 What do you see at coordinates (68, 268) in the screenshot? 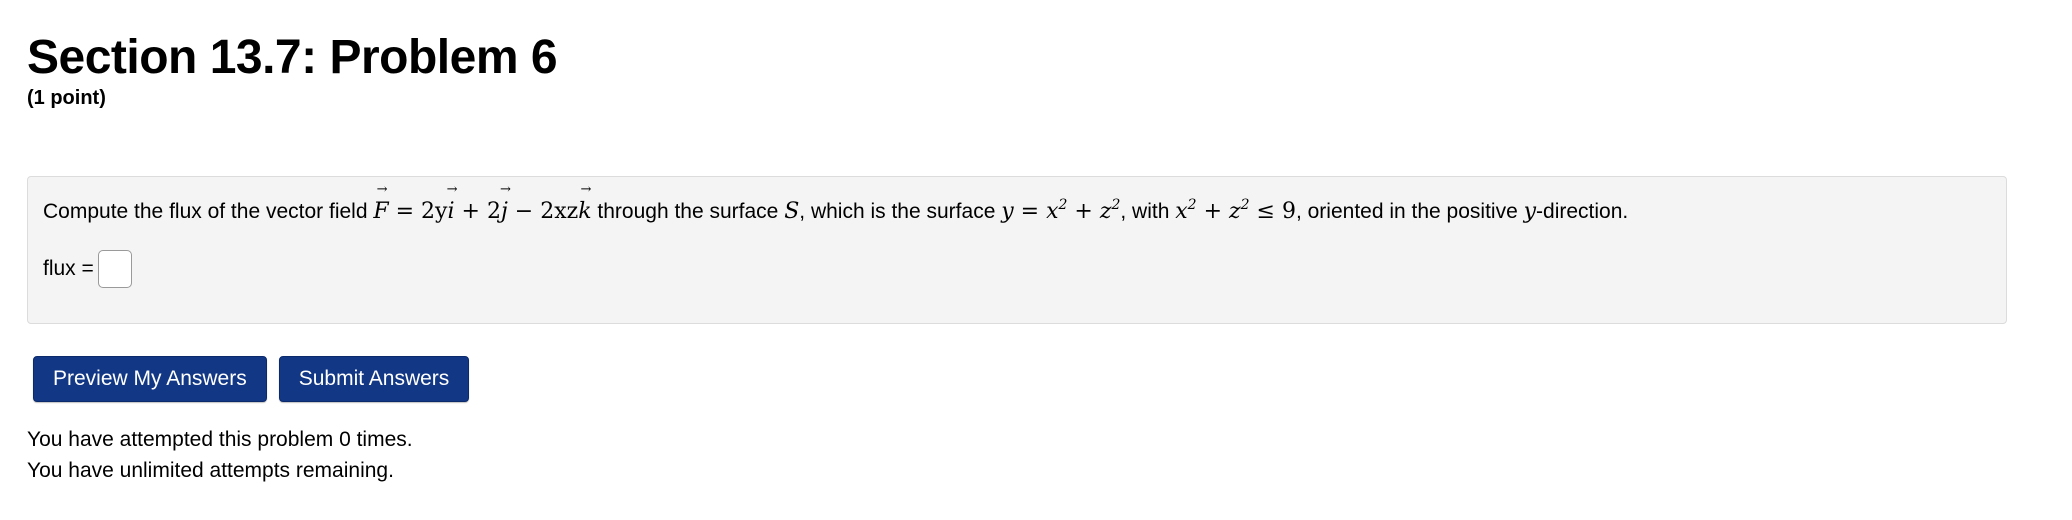
I see `flux-label: flux =` at bounding box center [68, 268].